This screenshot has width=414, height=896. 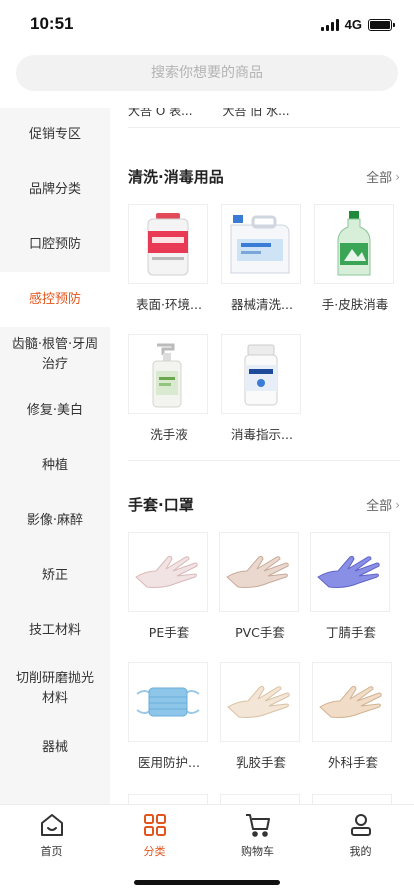 I want to click on product-item: 乳胶手套, so click(x=261, y=716).